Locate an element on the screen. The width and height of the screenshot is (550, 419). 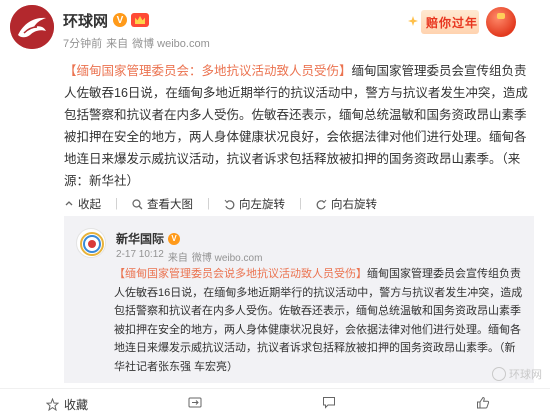
watermark-text: 环球网 is located at coordinates (525, 375).